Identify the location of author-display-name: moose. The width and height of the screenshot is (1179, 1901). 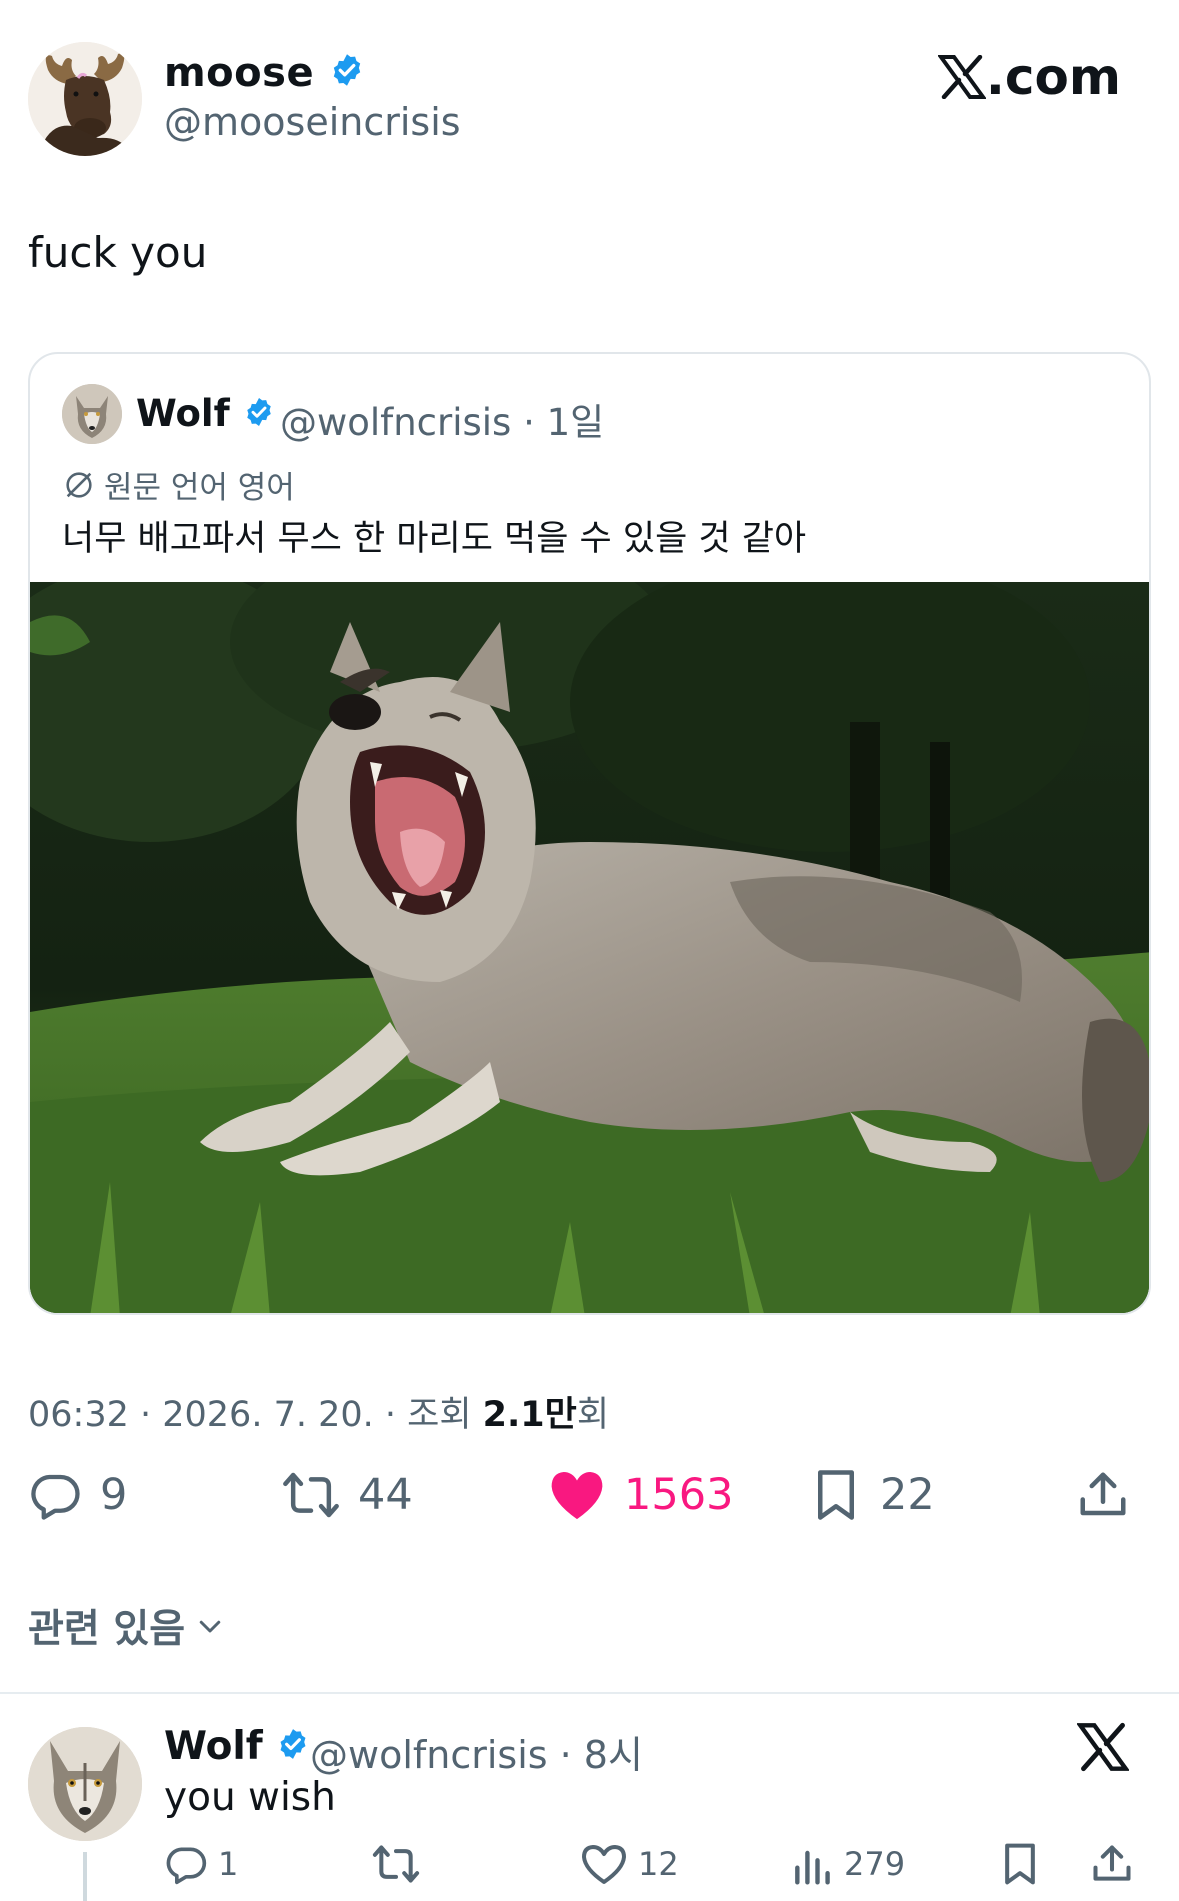
(264, 74).